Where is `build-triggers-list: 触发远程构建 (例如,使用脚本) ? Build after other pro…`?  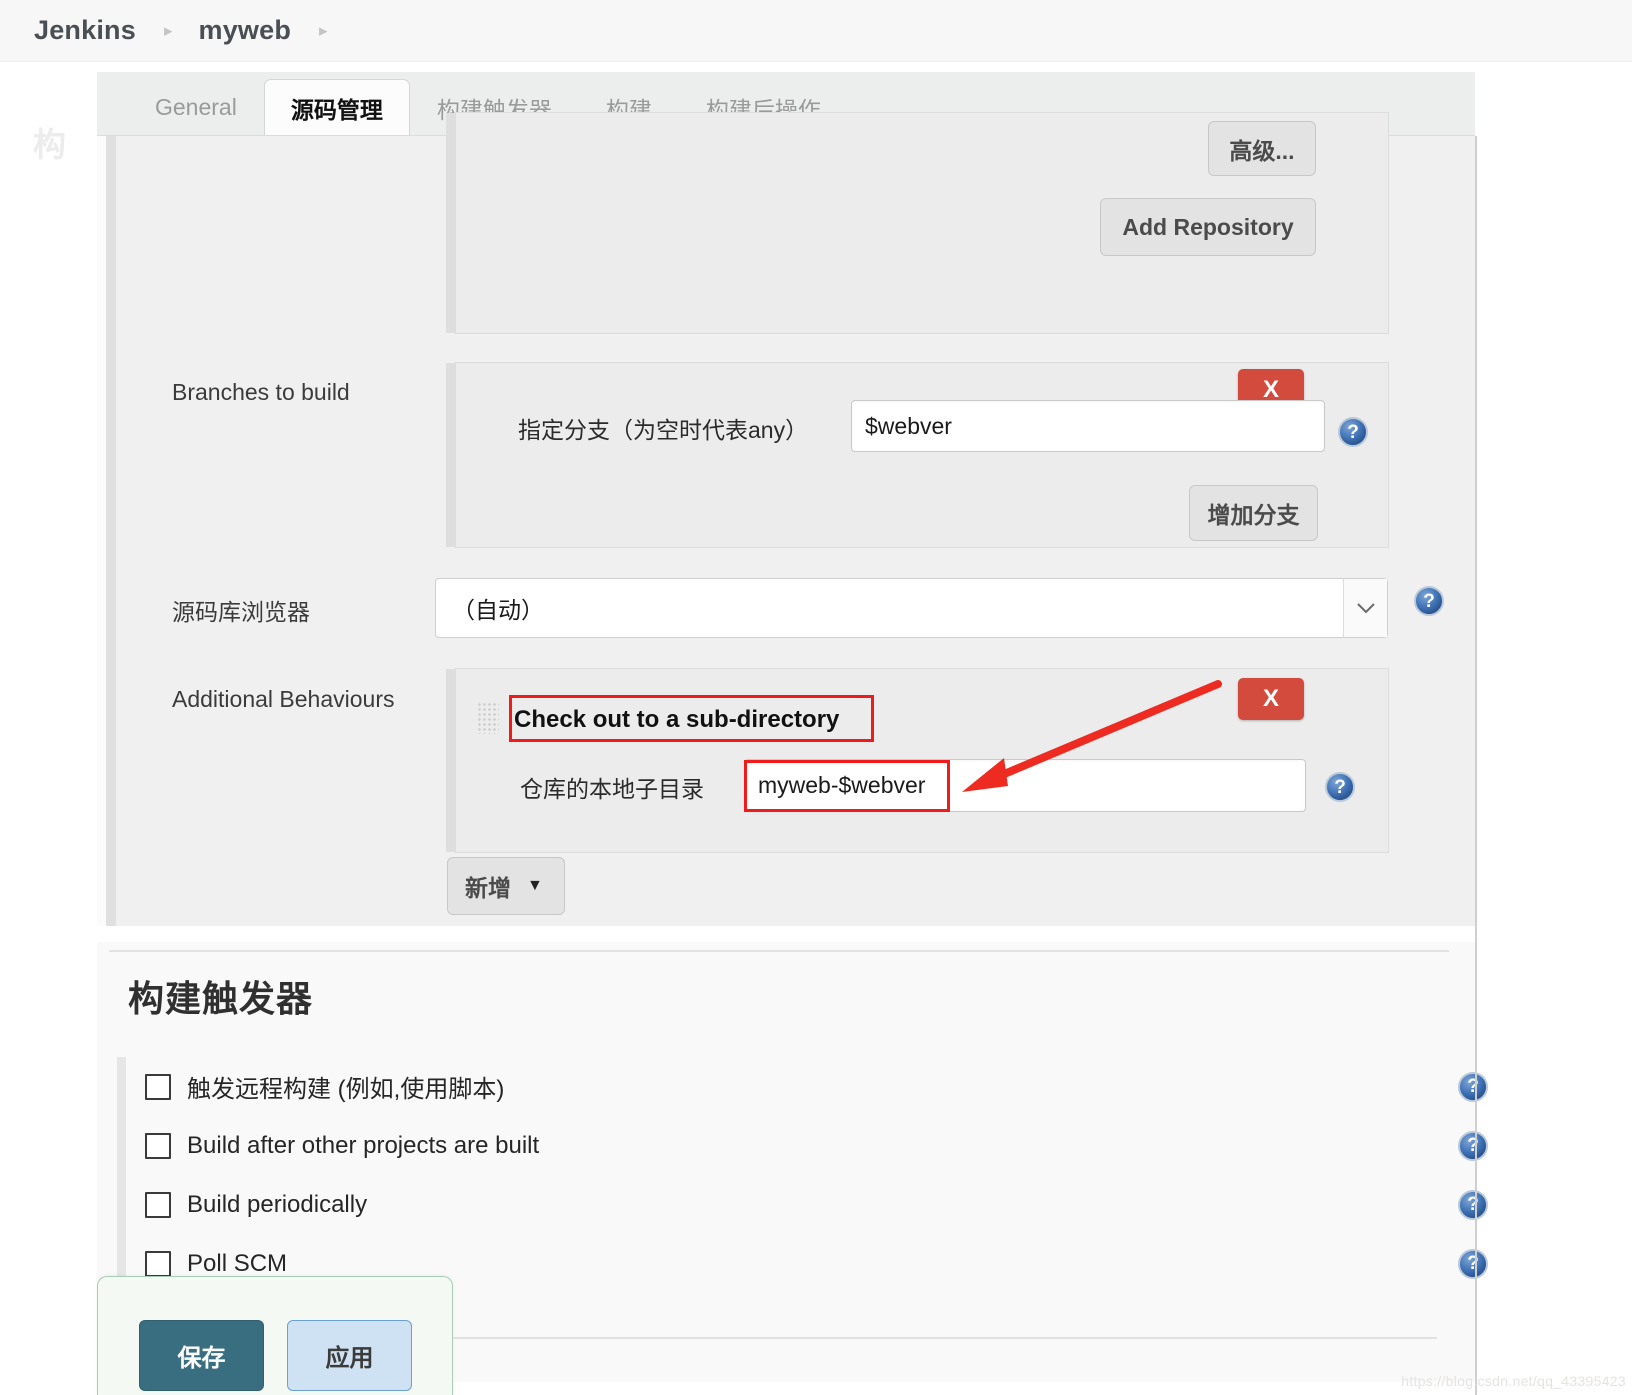
build-triggers-list: 触发远程构建 (例如,使用脚本) ? Build after other pro… is located at coordinates (802, 1175).